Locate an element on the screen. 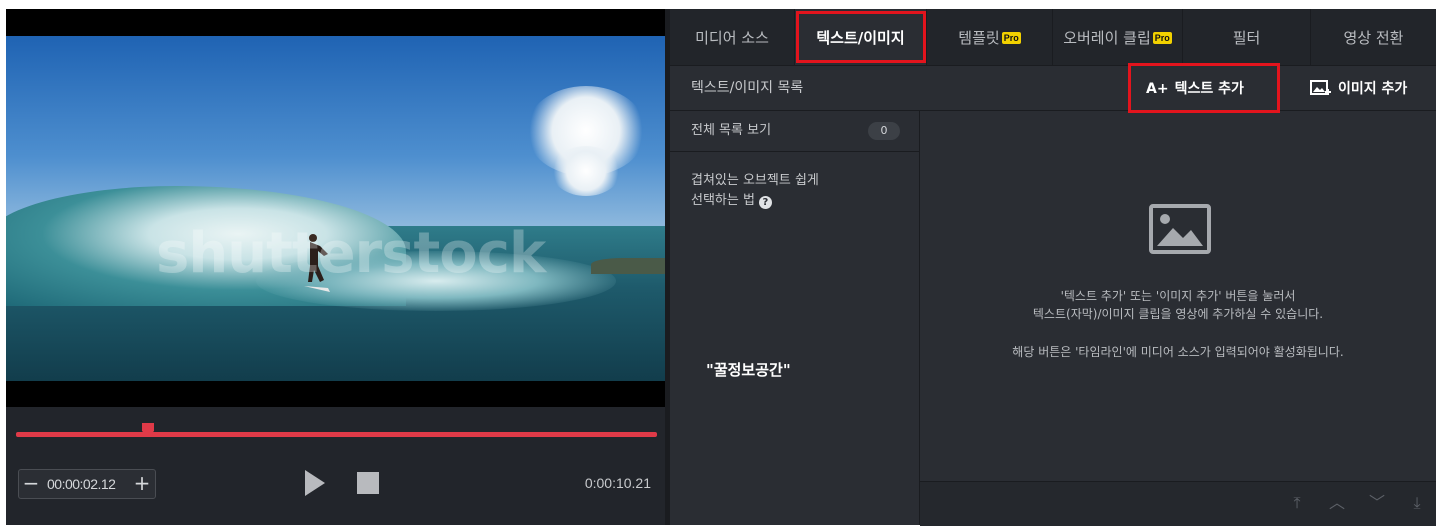 This screenshot has height=531, width=1438. empty-message-line3: 해당 버튼은 '타임라인'에 미디어 소스가 입력되어야 활성화됩니다. is located at coordinates (1178, 352).